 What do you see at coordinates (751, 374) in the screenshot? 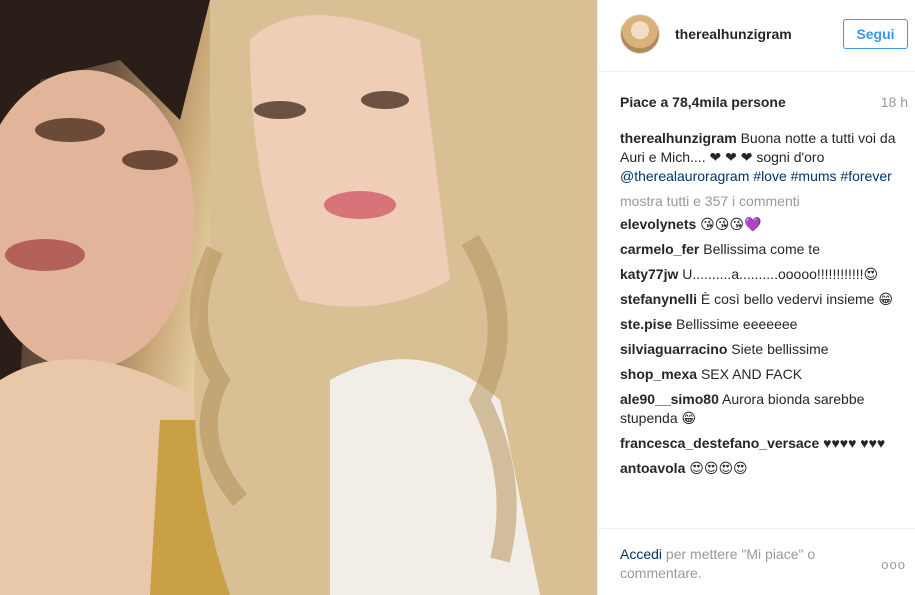
I see `comment-text: SEX AND FACK` at bounding box center [751, 374].